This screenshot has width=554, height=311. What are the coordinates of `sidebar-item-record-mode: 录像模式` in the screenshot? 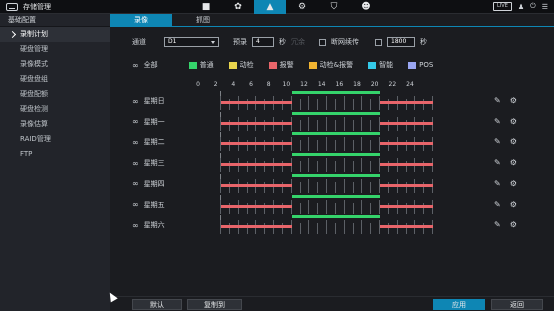 It's located at (55, 64).